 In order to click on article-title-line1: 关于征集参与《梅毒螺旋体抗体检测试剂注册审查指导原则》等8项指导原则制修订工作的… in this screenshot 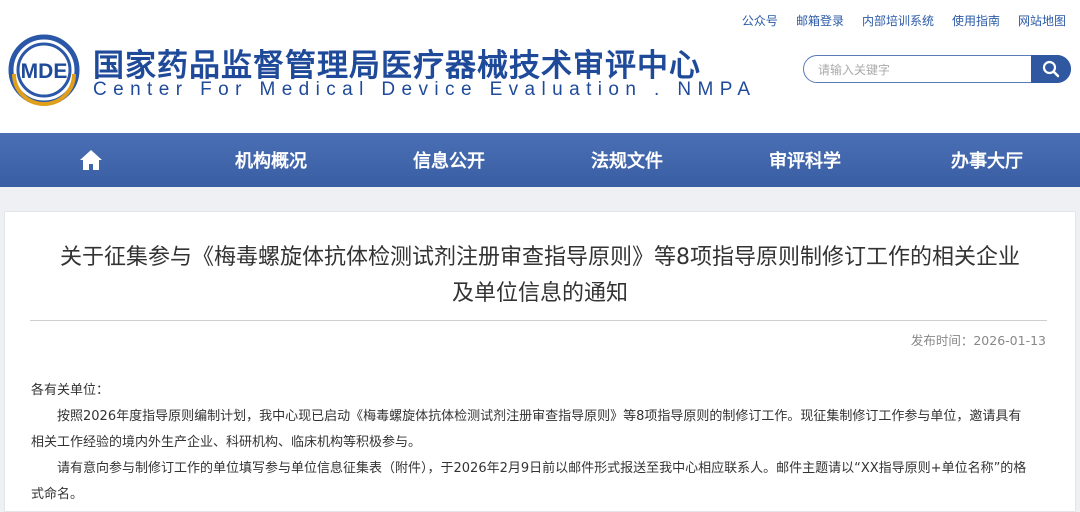, I will do `click(539, 257)`.